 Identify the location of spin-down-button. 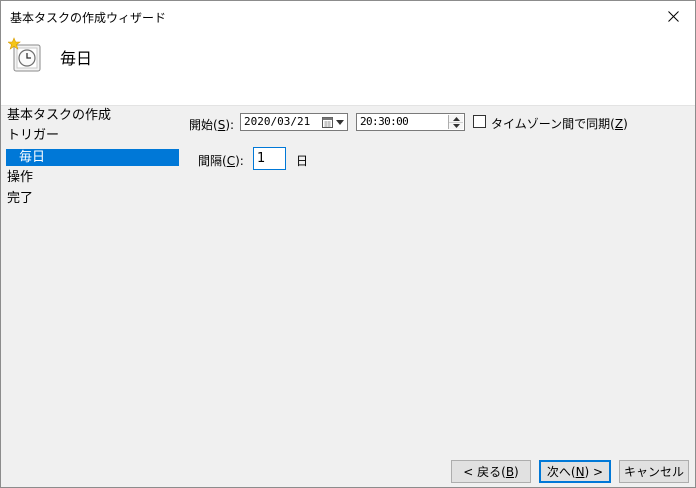
(456, 125).